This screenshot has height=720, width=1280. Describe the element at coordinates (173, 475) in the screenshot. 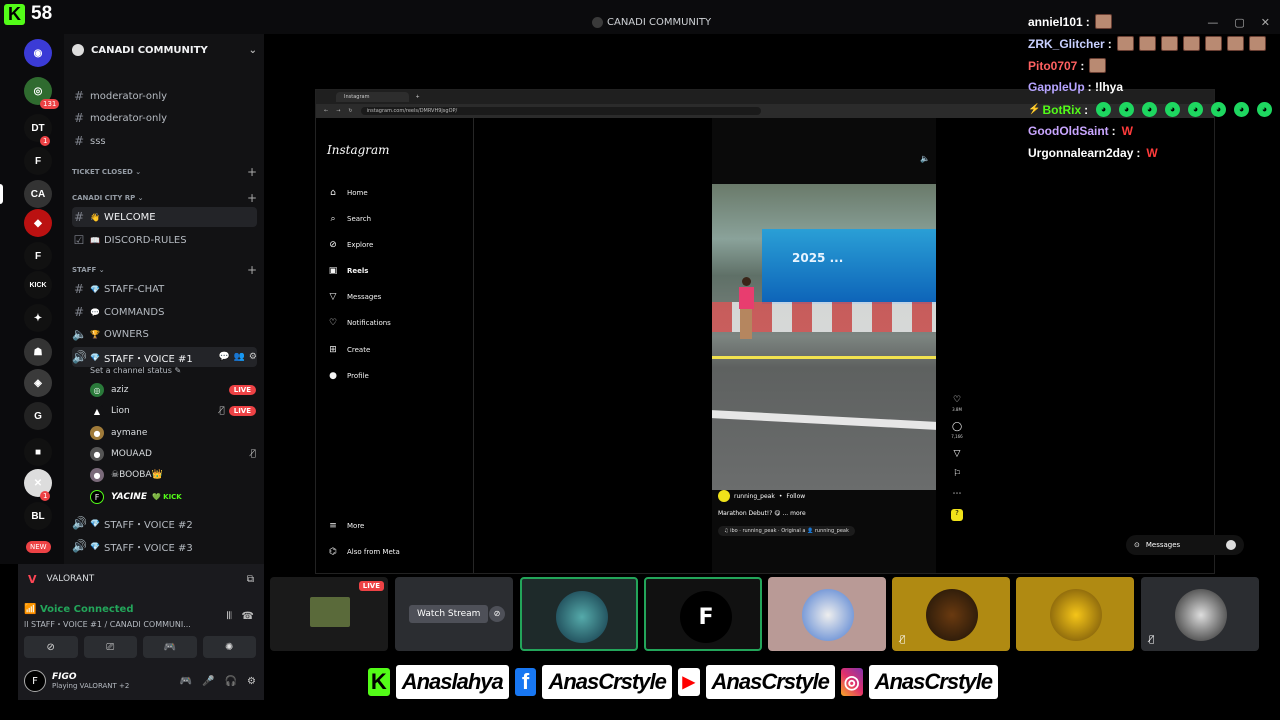

I see `voice-user-booba: ● ☠BOOBA👑` at that location.